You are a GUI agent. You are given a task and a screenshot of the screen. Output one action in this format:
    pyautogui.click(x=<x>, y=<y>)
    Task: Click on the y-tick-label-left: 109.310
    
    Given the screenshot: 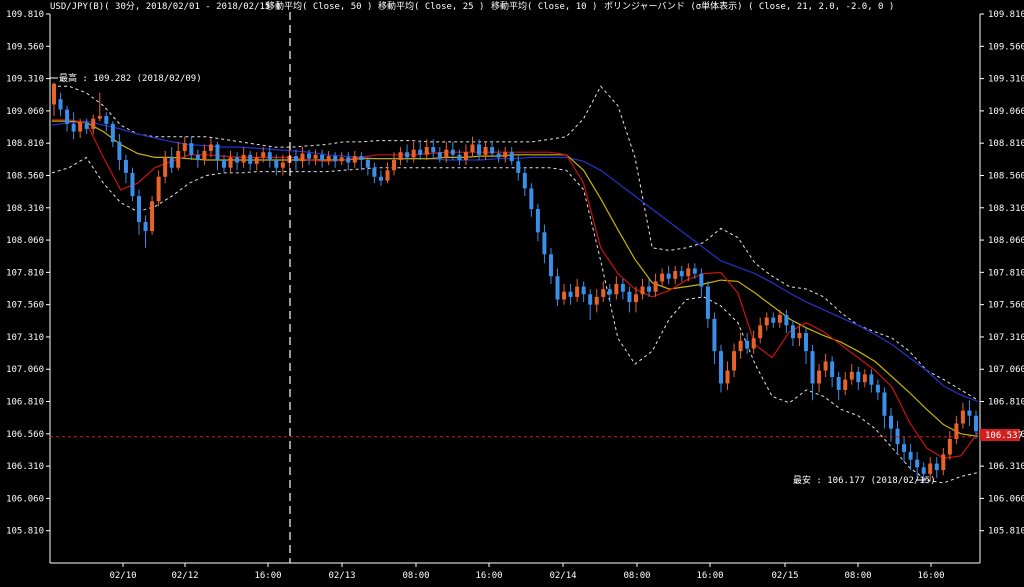 What is the action you would take?
    pyautogui.click(x=25, y=80)
    